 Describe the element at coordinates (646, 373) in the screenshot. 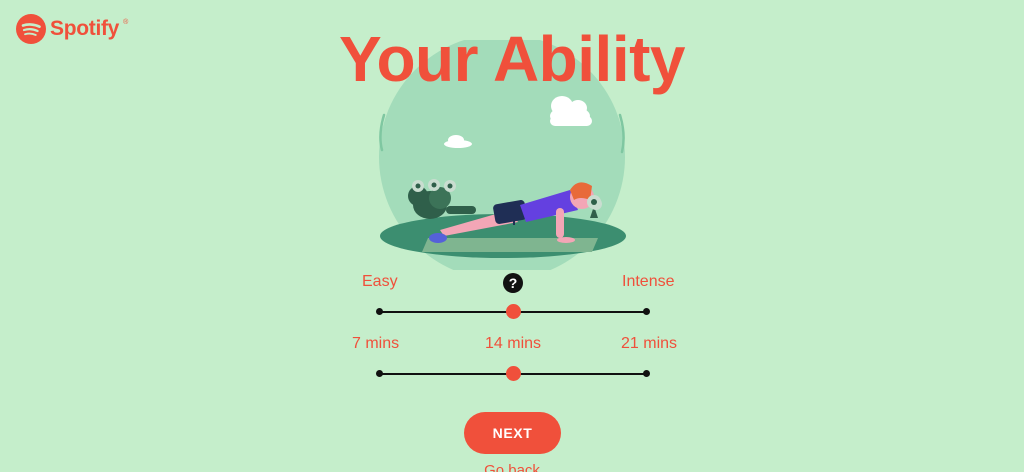

I see `duration-slider-end-dot` at that location.